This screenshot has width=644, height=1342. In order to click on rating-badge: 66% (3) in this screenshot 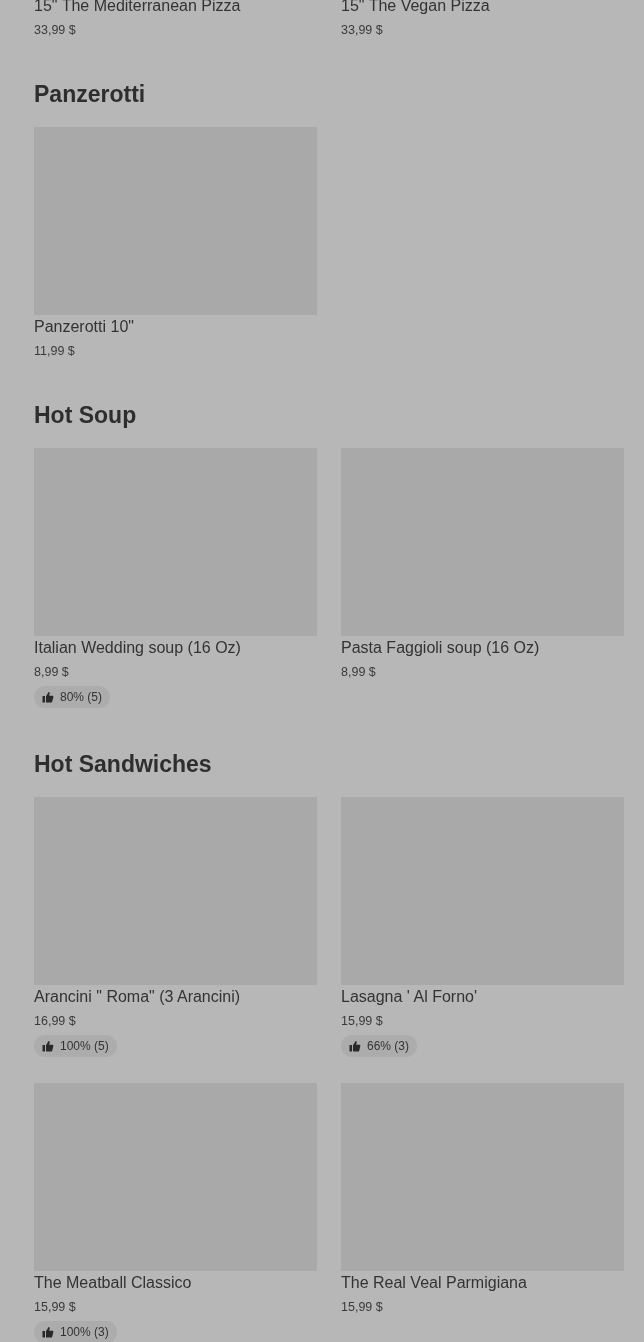, I will do `click(379, 1046)`.